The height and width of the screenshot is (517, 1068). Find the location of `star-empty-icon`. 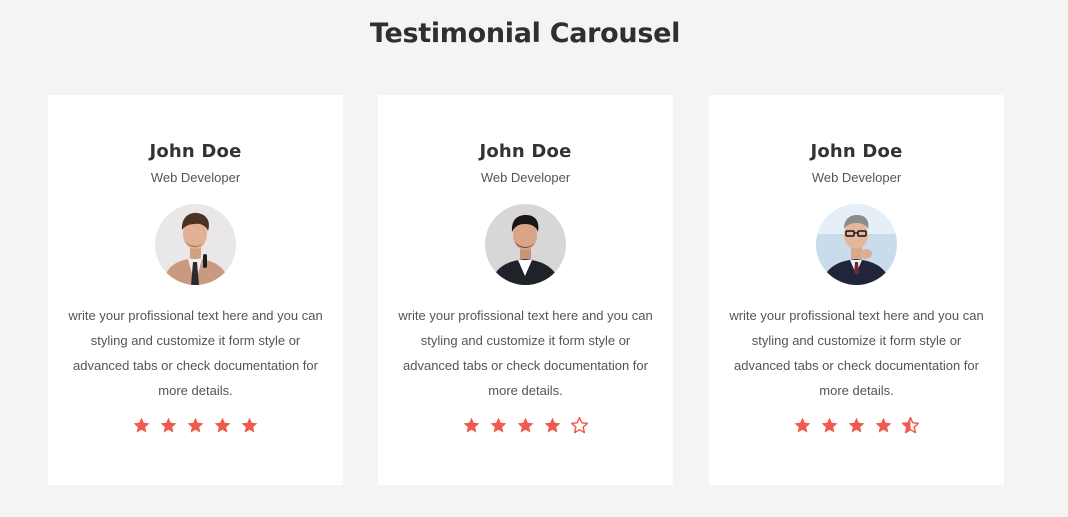

star-empty-icon is located at coordinates (579, 425).